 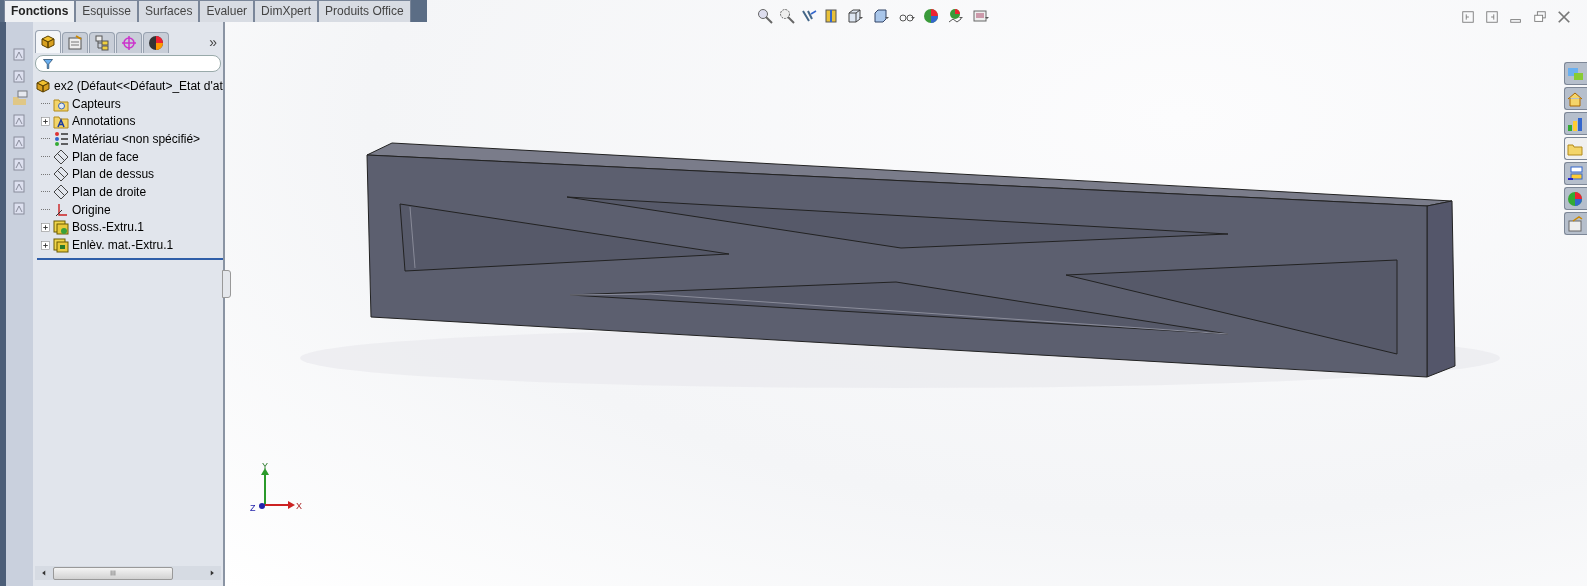 What do you see at coordinates (286, 11) in the screenshot?
I see `command-tab: DimXpert` at bounding box center [286, 11].